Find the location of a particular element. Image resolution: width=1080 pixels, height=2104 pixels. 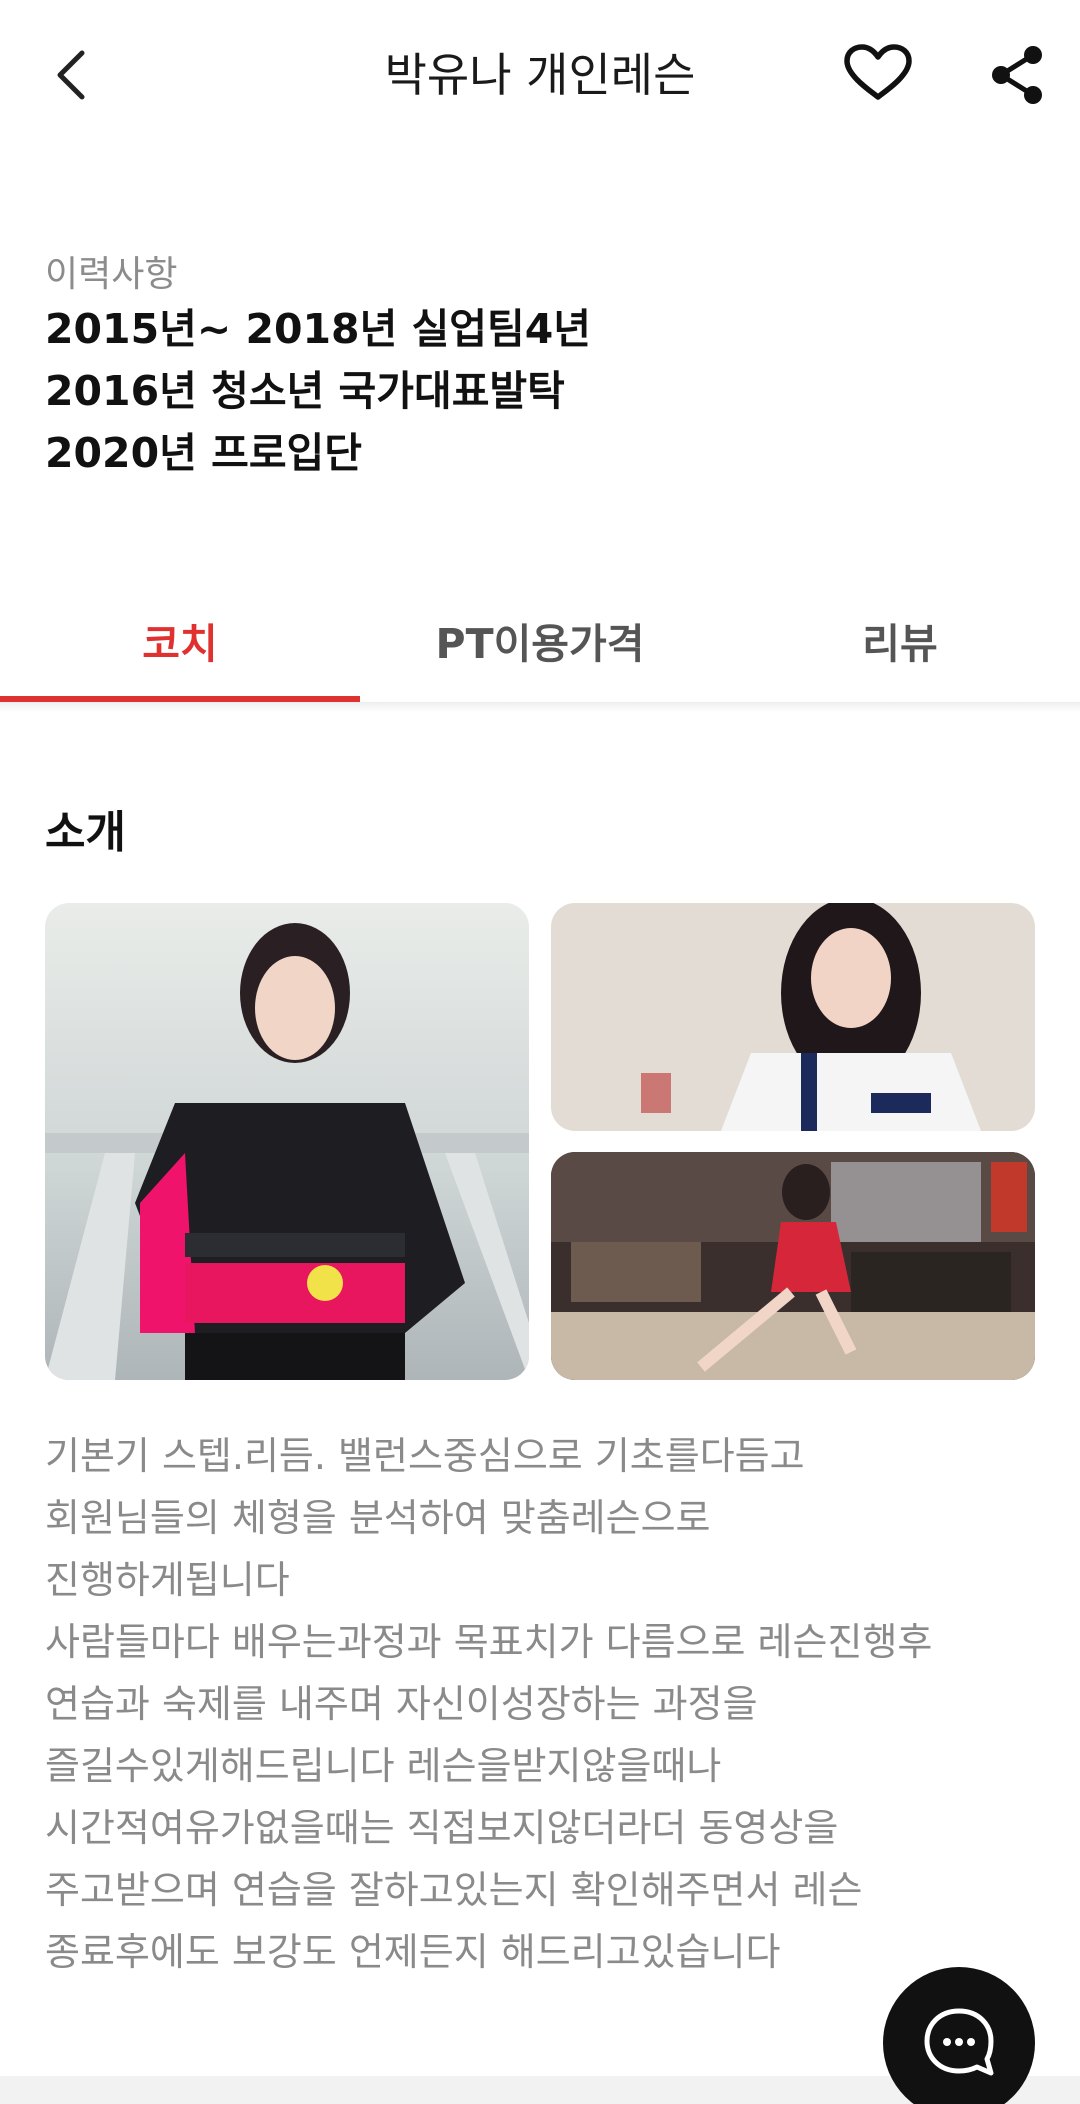

coach-photo-main-image is located at coordinates (287, 1141).